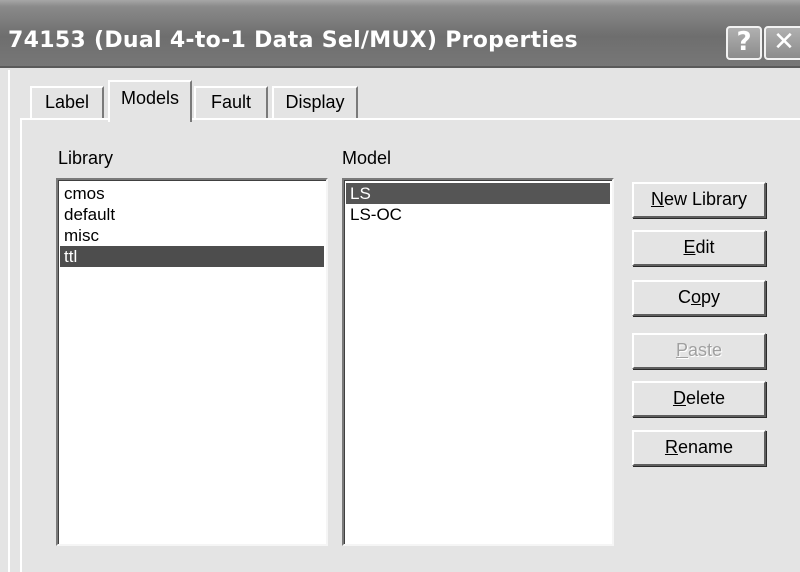  I want to click on library-item-cmos: cmos, so click(192, 193).